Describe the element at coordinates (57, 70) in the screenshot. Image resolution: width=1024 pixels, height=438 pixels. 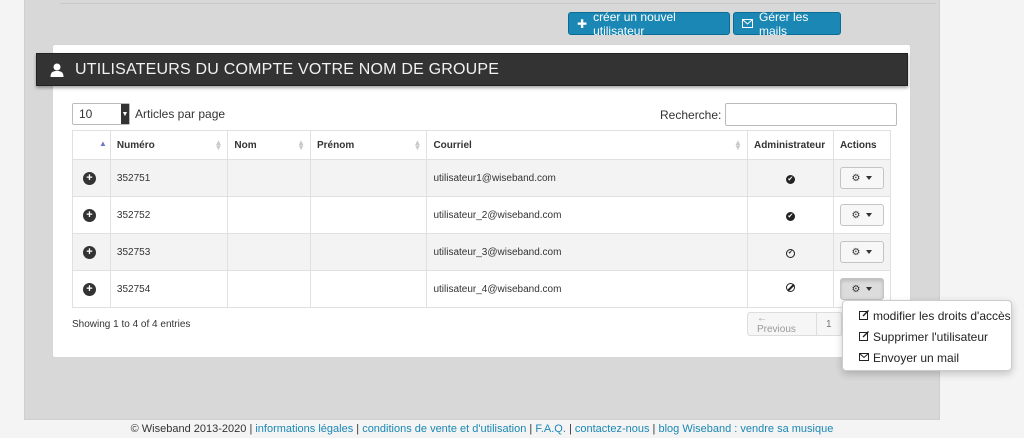
I see `user-icon` at that location.